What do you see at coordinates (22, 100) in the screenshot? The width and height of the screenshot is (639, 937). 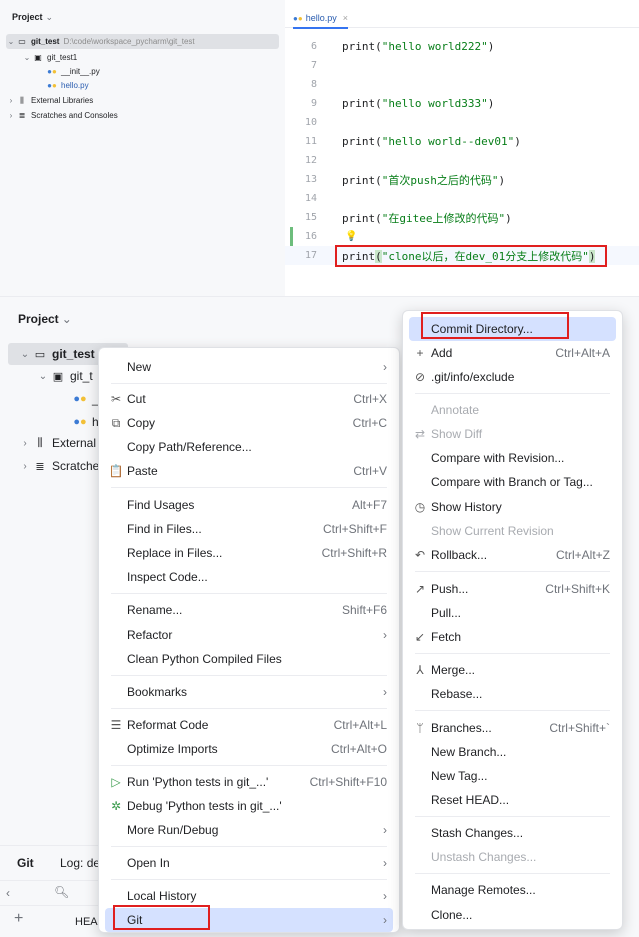 I see `library-icon: ⫼` at bounding box center [22, 100].